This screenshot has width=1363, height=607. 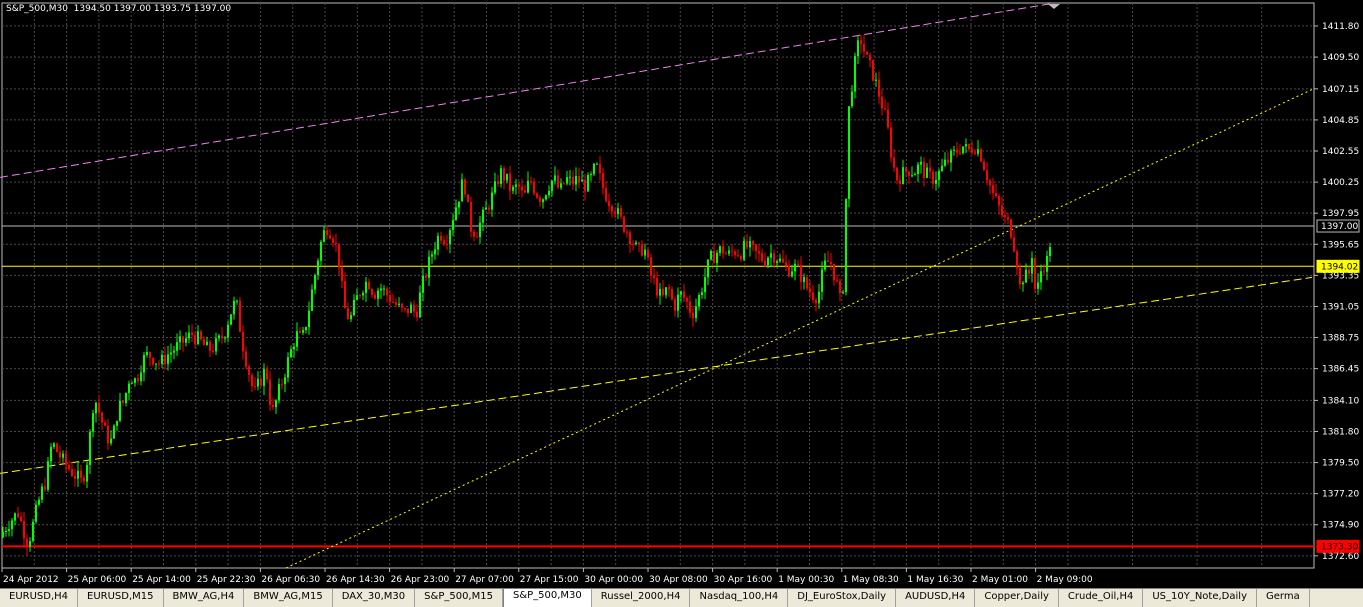 I want to click on x-tick-label: 27 Apr 07:00, so click(x=484, y=580).